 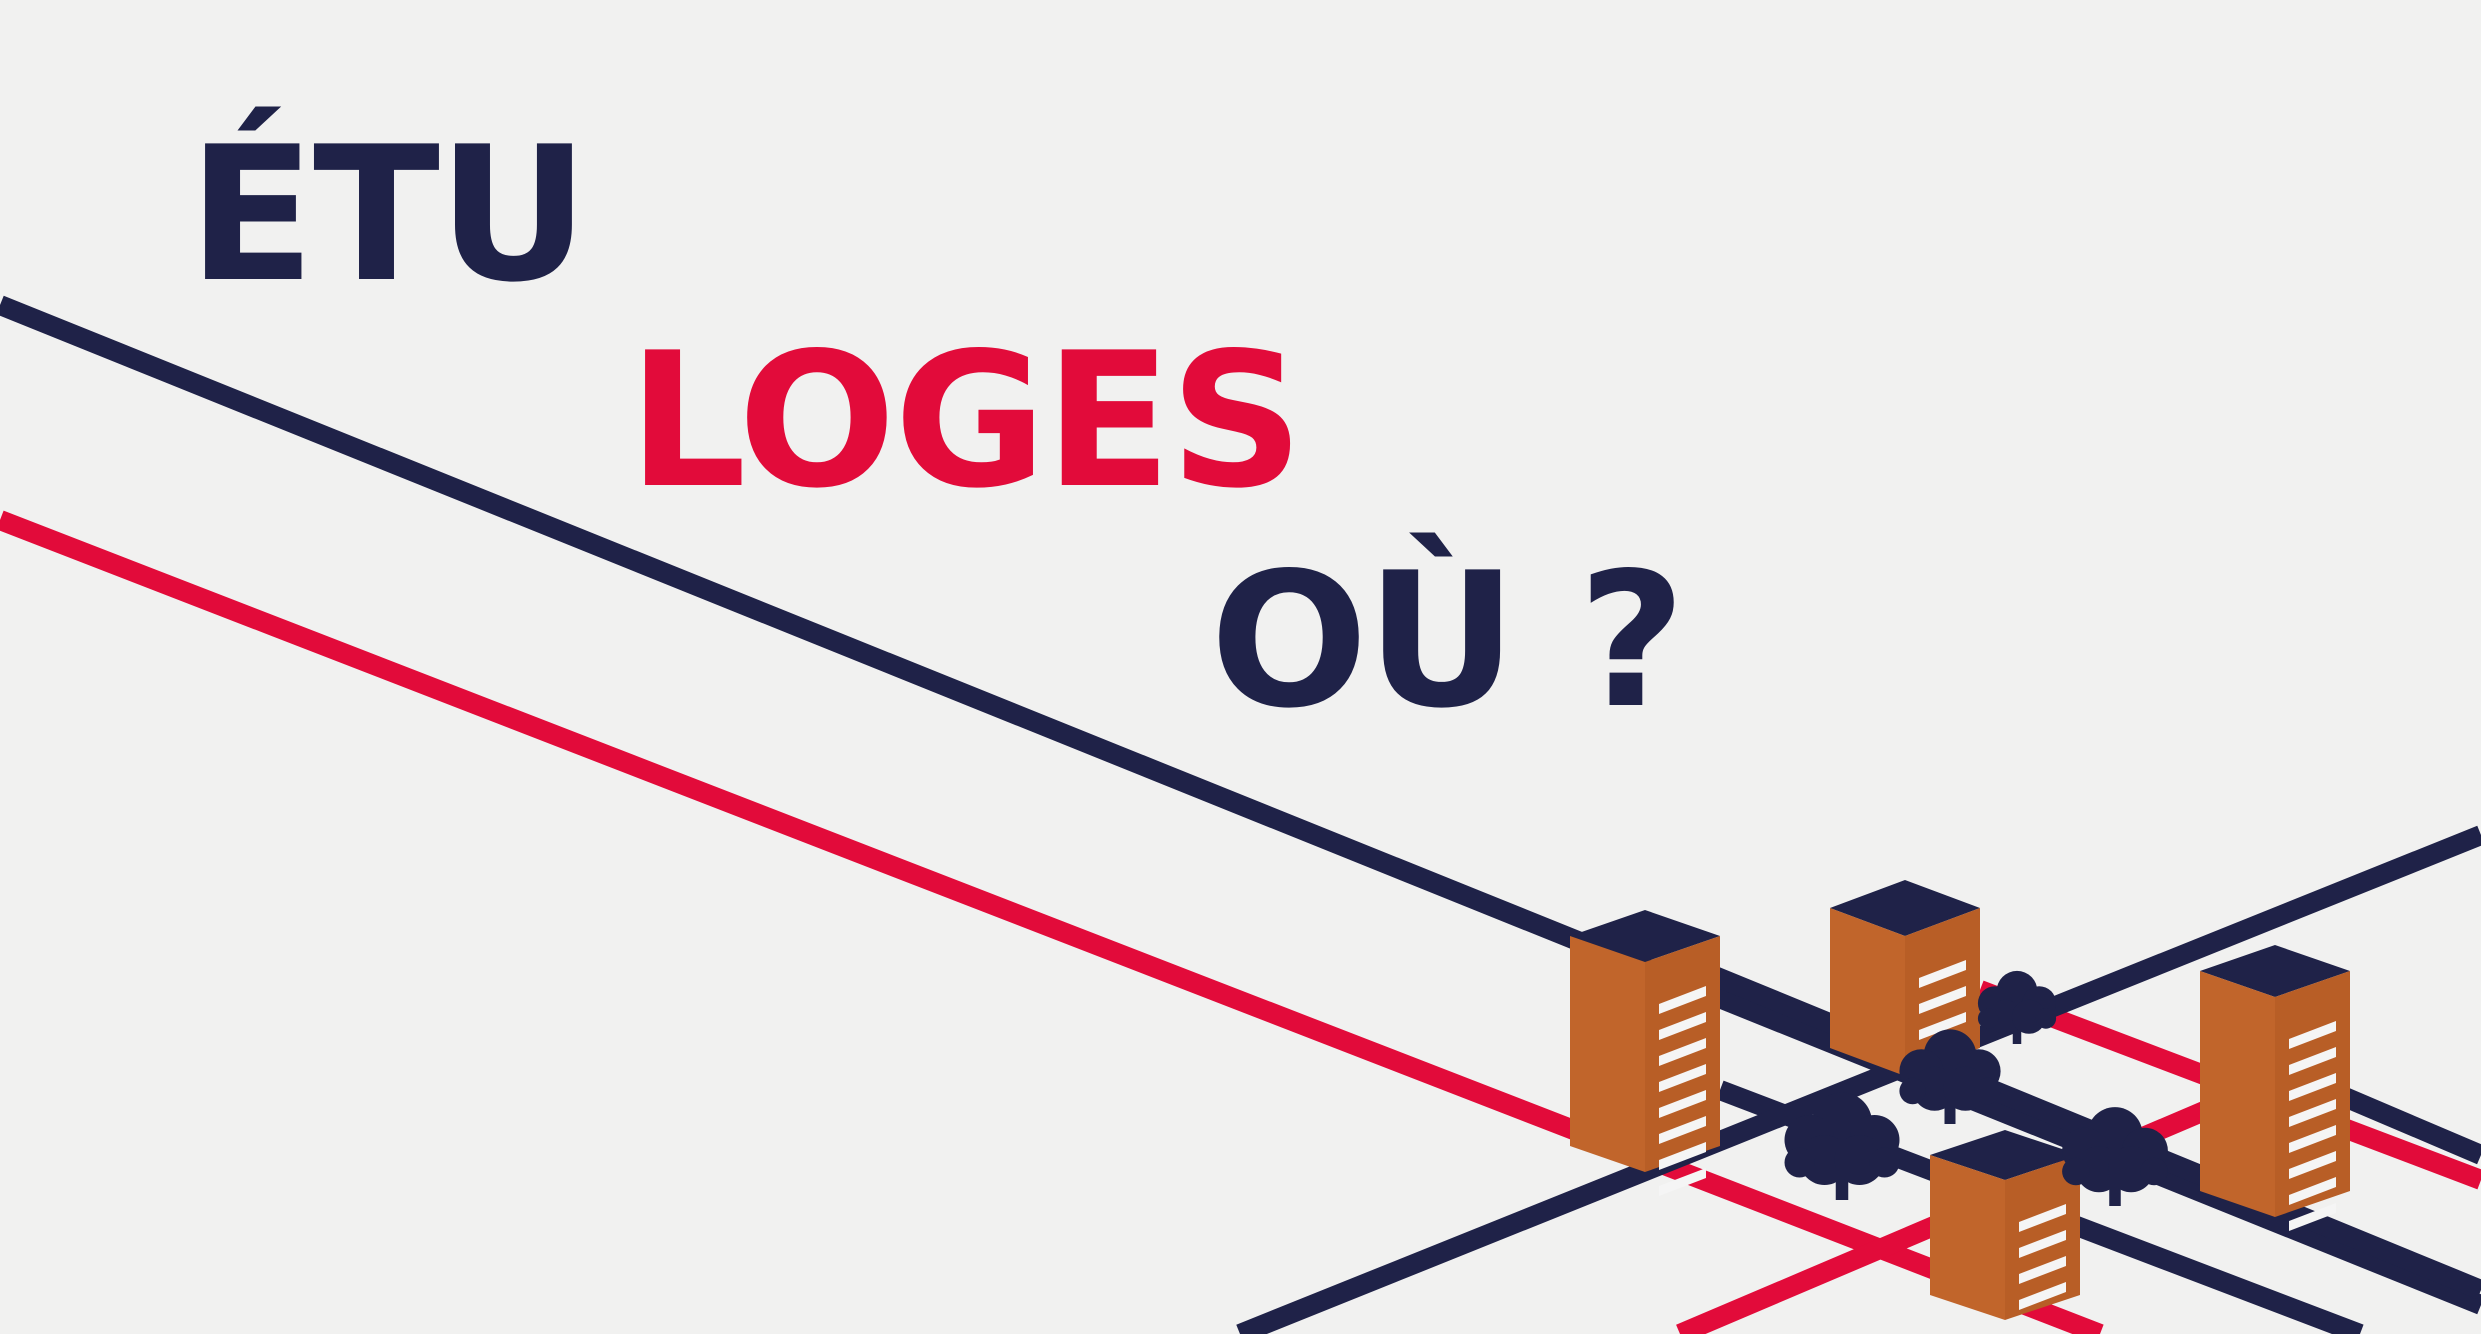 I want to click on headline-word-etu: ÉTU, so click(x=388, y=214).